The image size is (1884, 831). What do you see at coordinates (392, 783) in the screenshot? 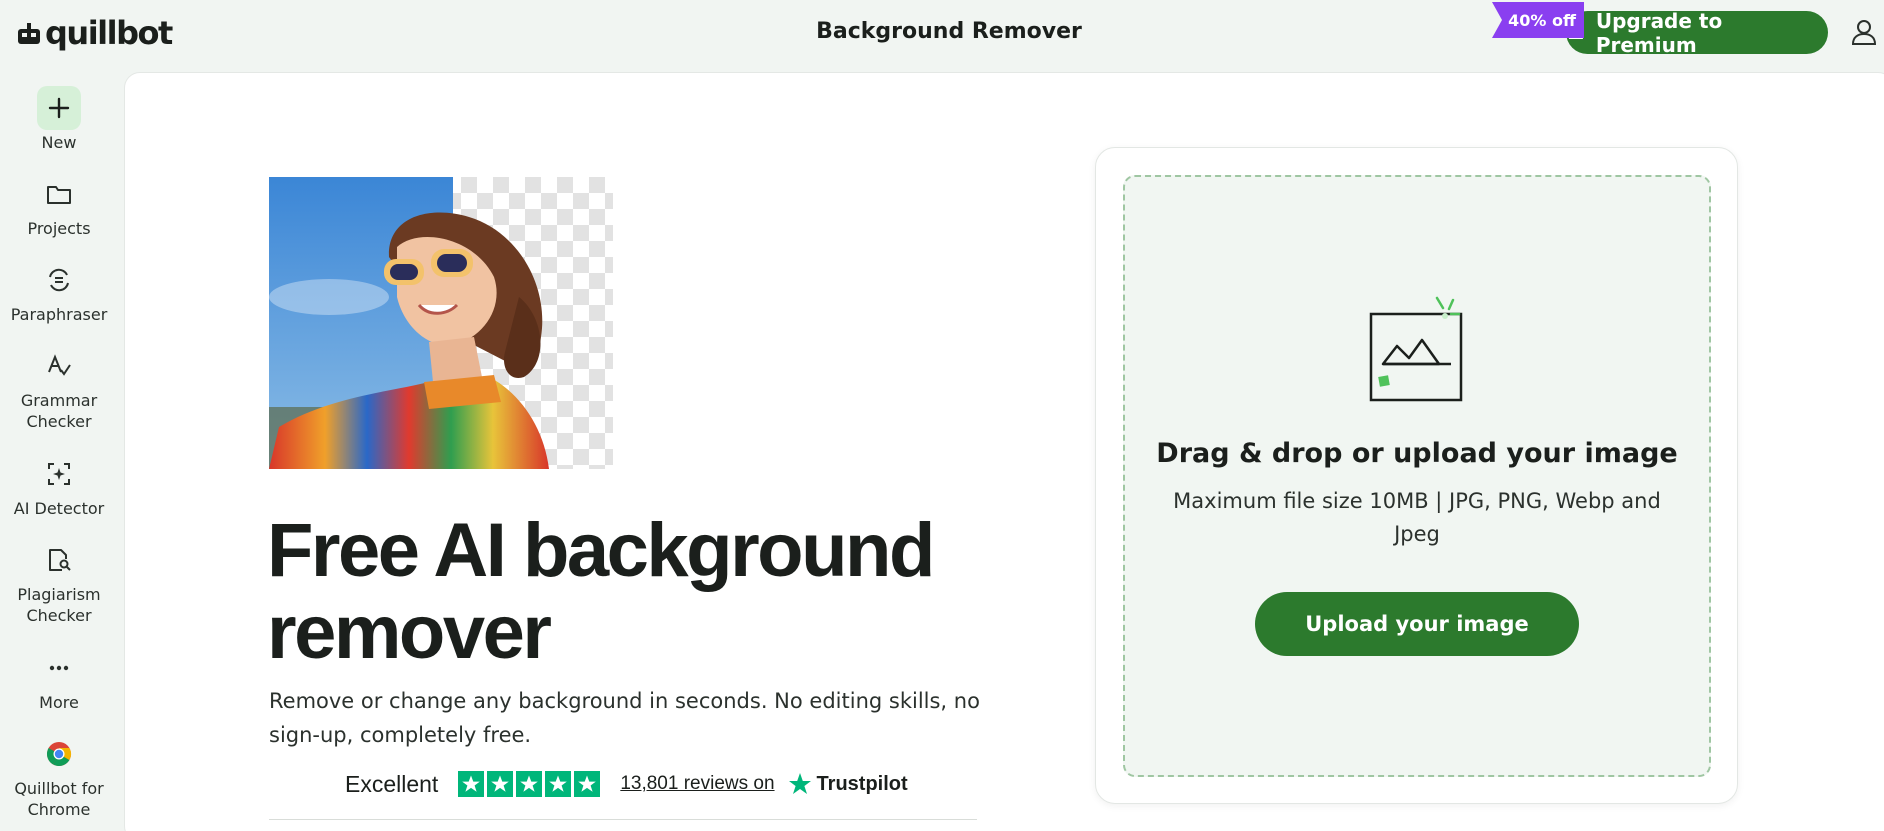
I see `rating-label: Excellent` at bounding box center [392, 783].